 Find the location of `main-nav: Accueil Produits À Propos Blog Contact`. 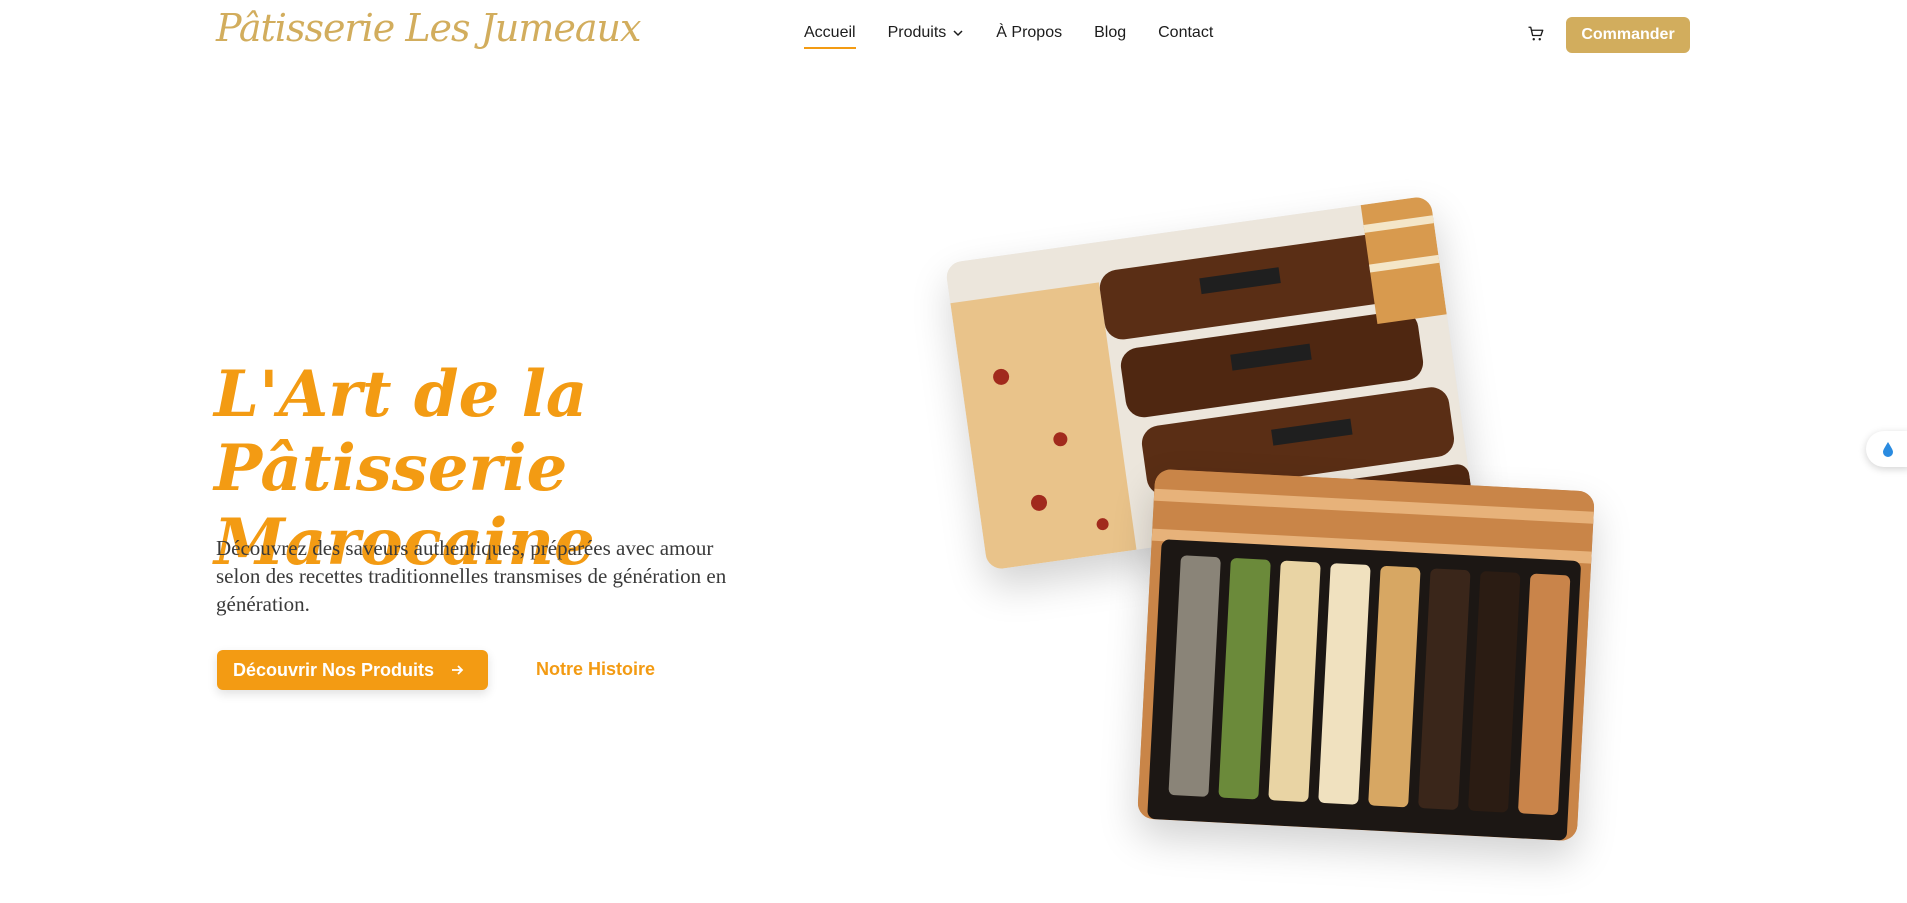

main-nav: Accueil Produits À Propos Blog Contact is located at coordinates (1008, 36).